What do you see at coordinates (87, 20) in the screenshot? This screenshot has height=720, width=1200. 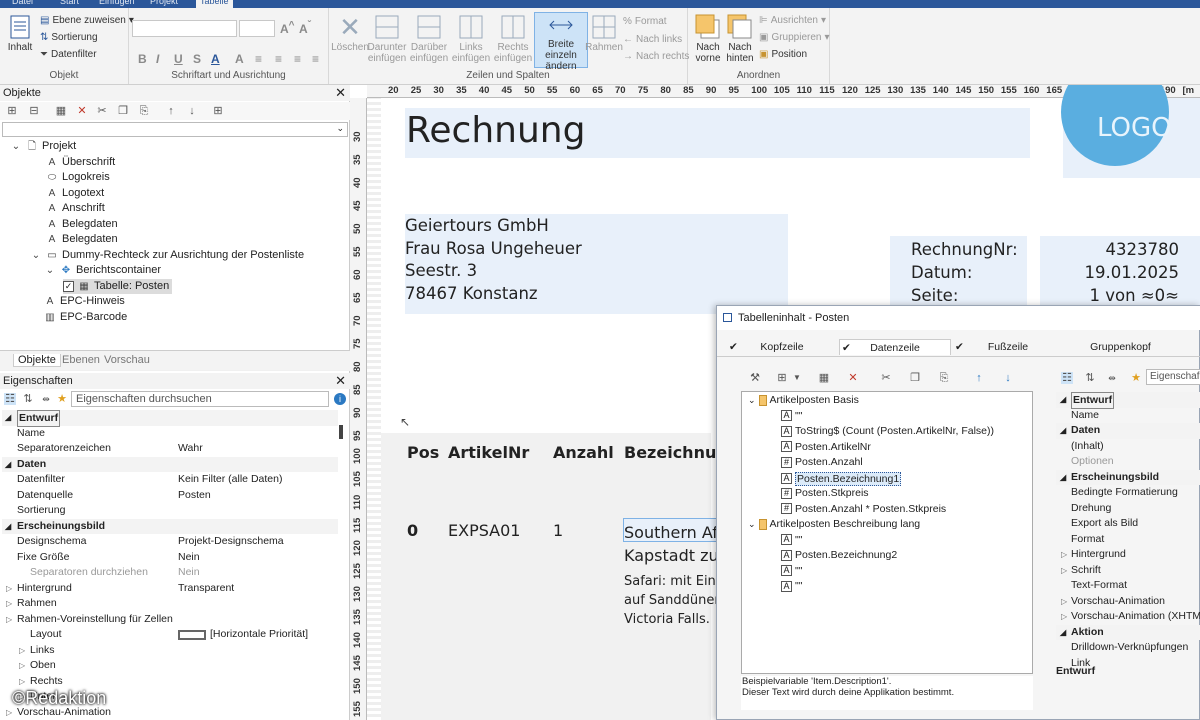 I see `ebene-zuweisen-button: ▤Ebene zuweisen▾` at bounding box center [87, 20].